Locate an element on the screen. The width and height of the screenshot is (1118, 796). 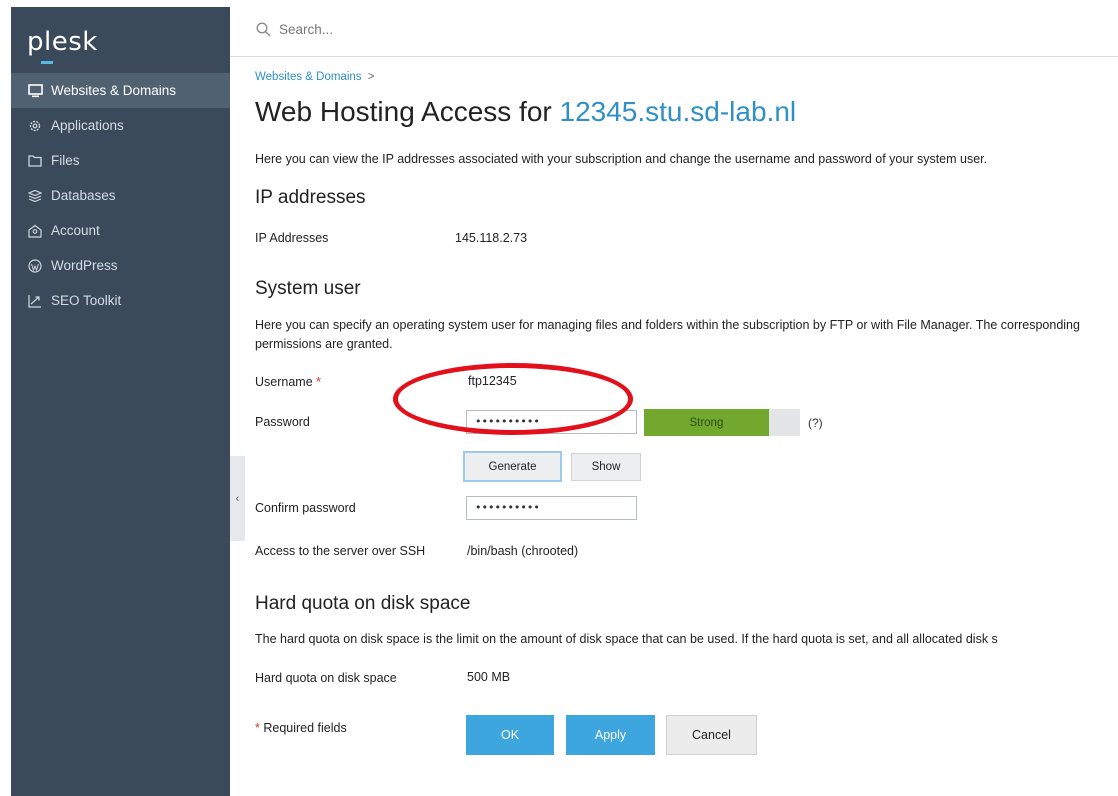
gear-icon is located at coordinates (35, 126).